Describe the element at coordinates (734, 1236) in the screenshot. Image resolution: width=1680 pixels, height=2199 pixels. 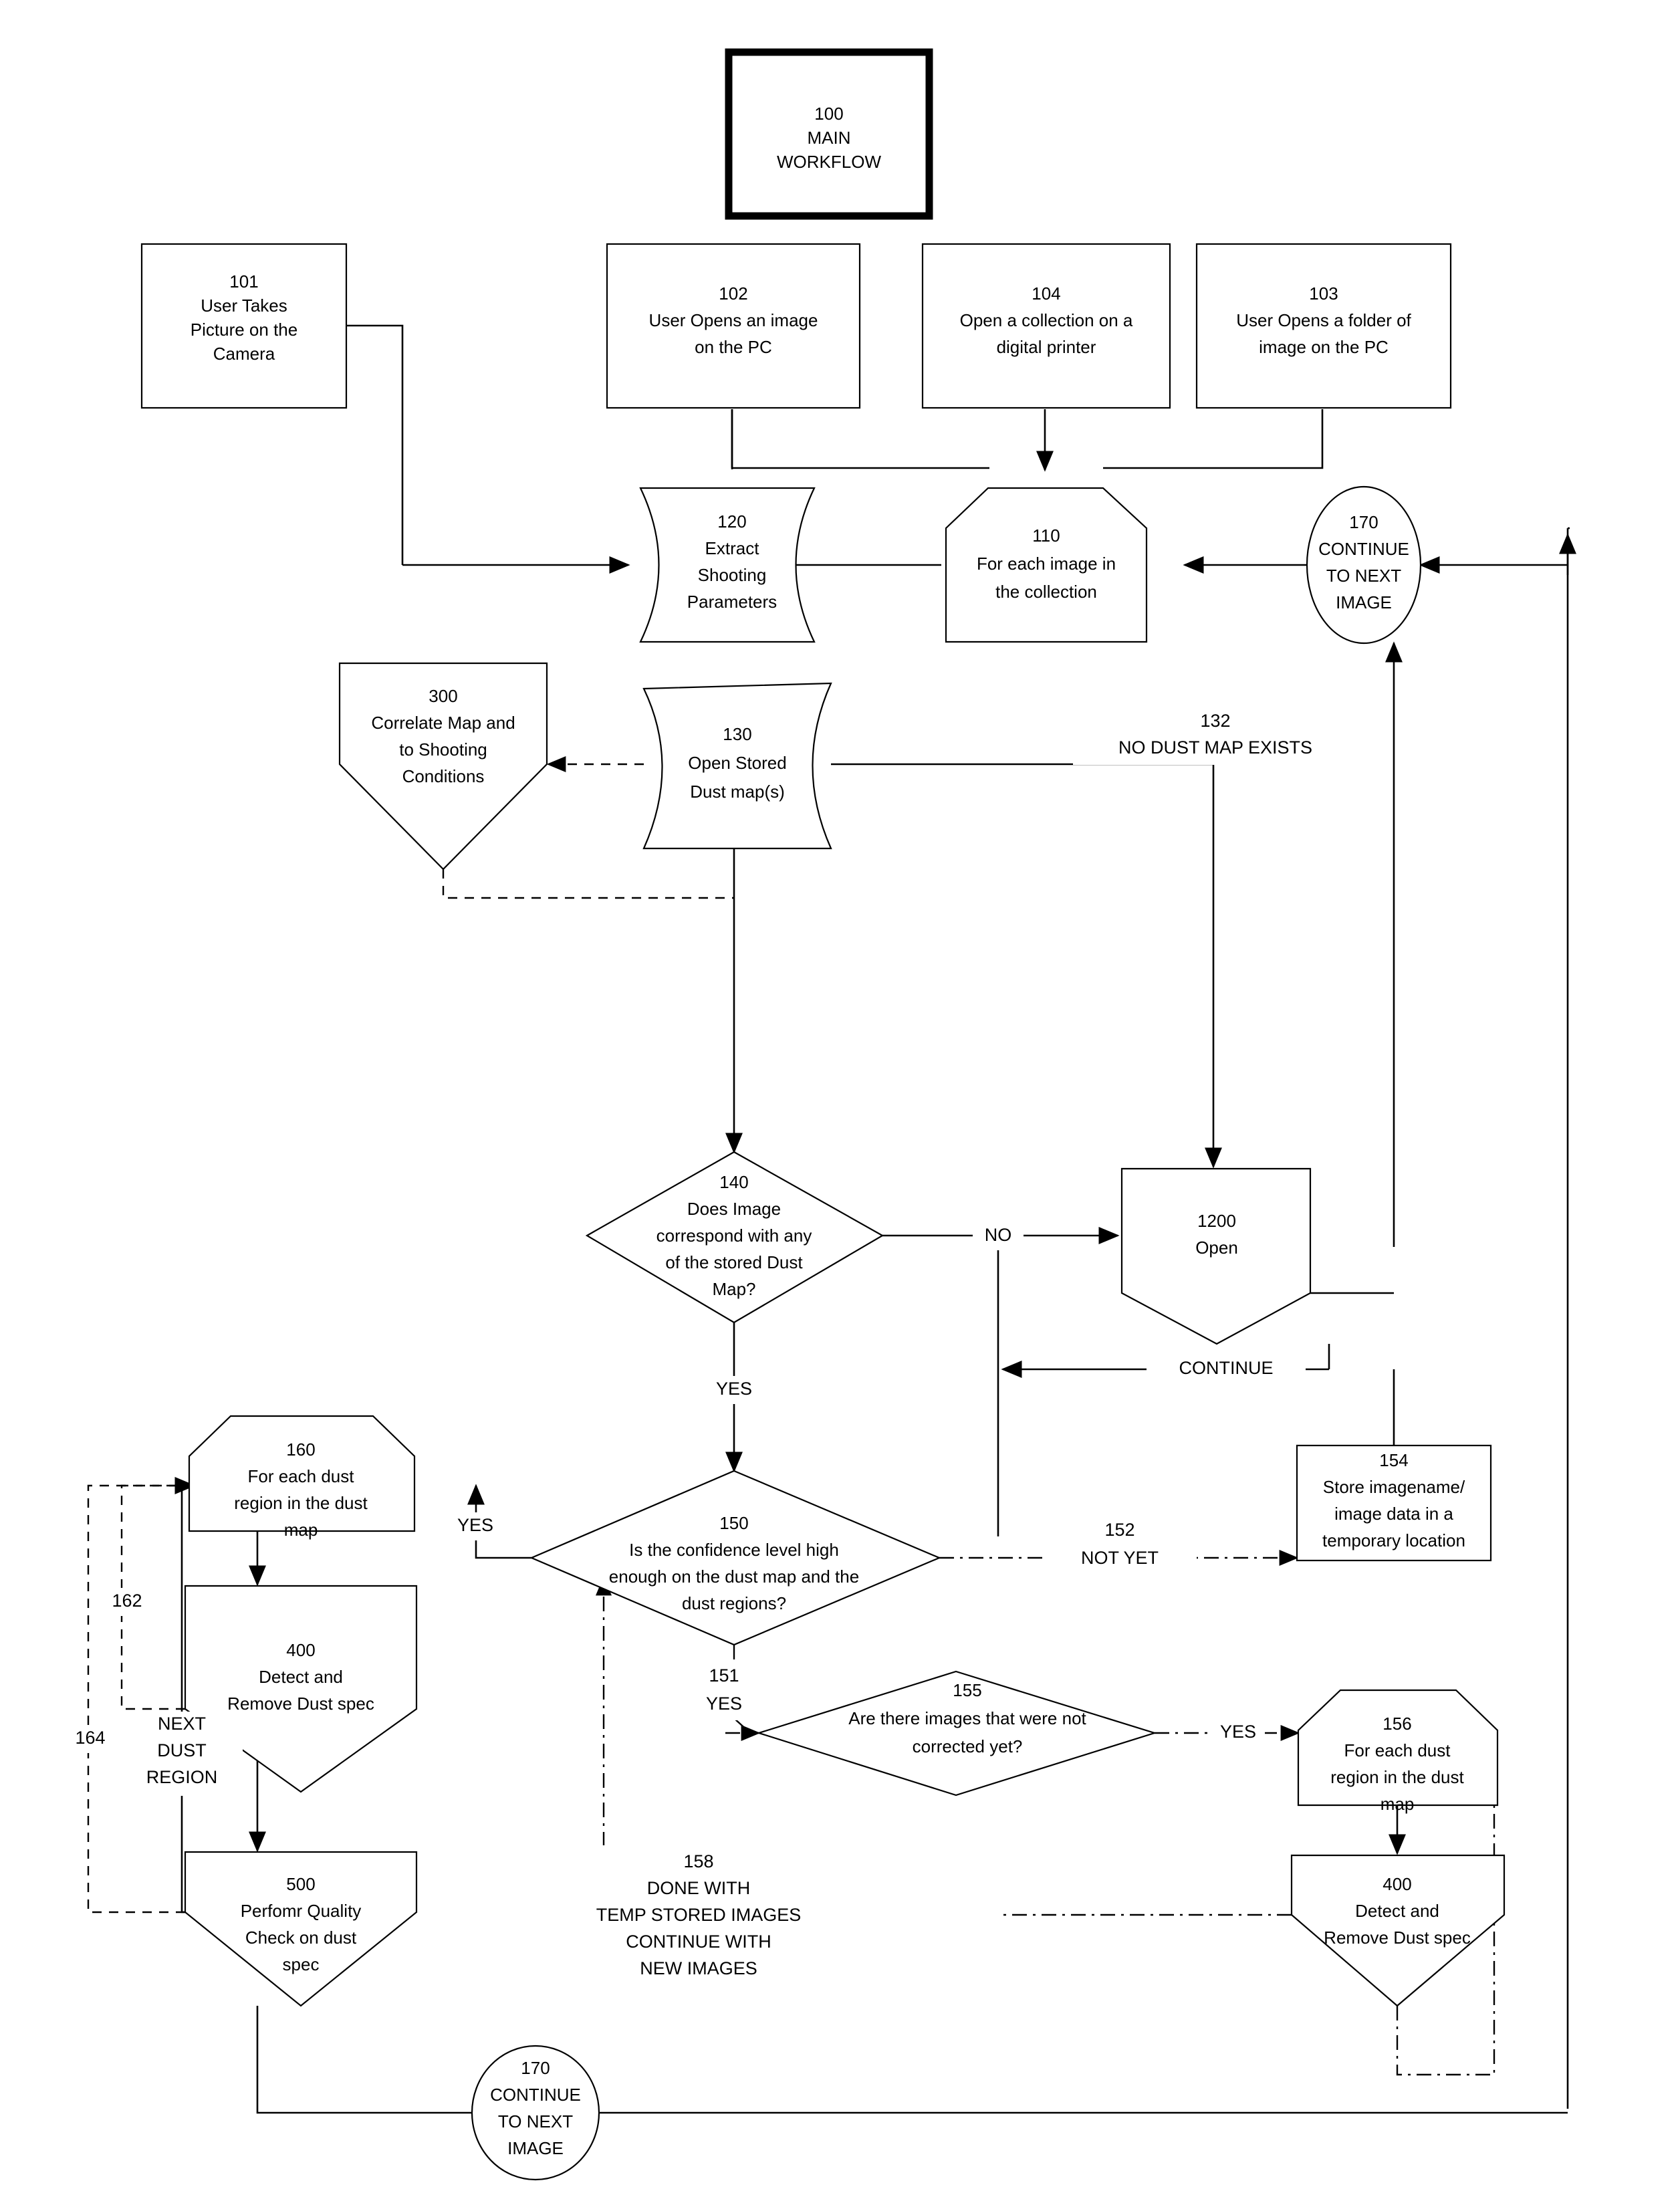
I see `svg-text: correspond with any` at that location.